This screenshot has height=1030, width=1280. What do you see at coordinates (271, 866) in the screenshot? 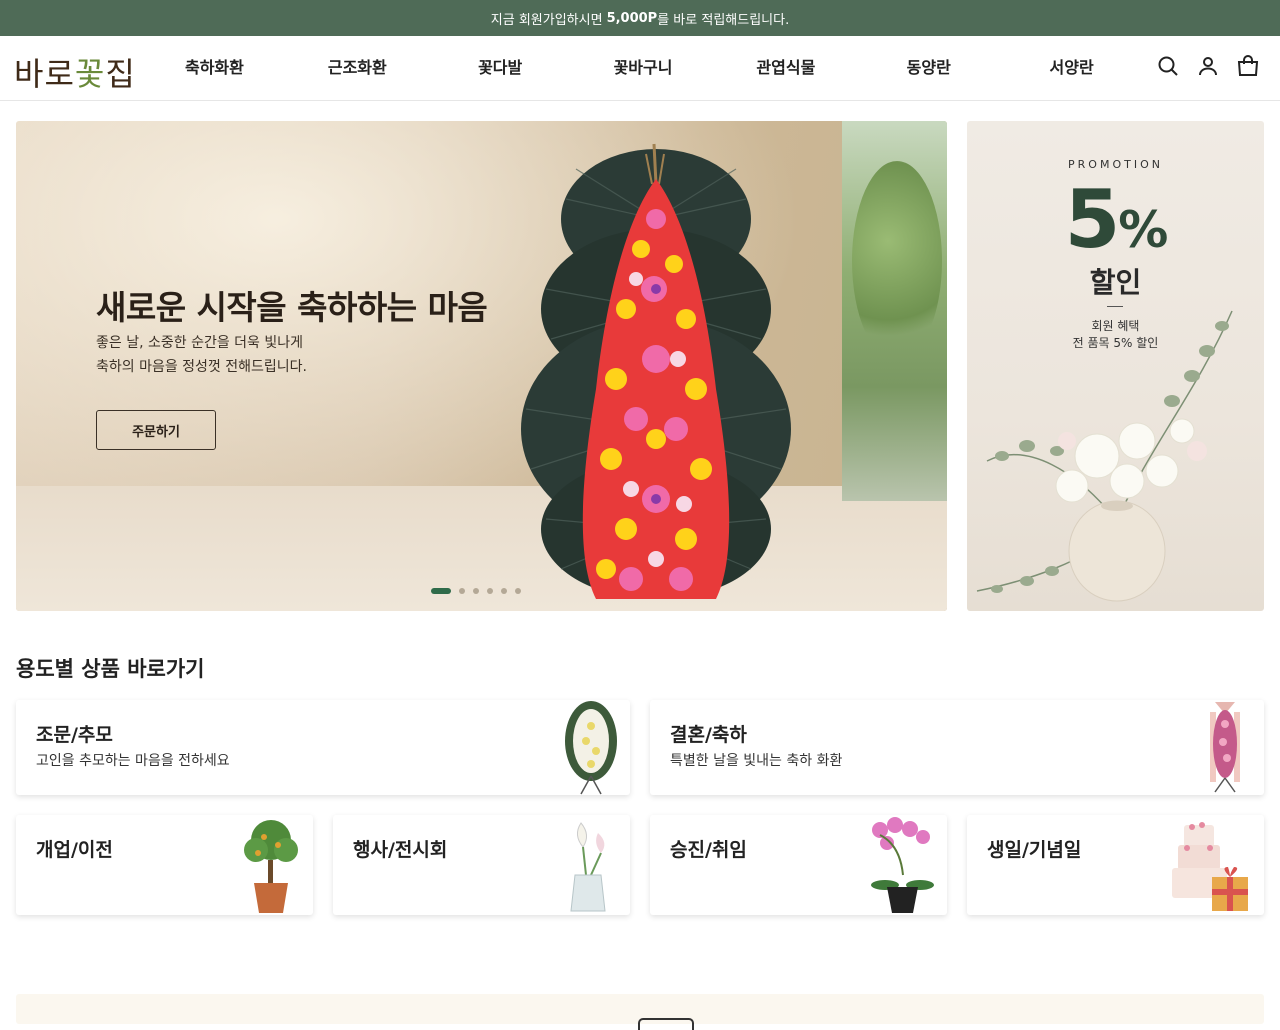
I see `money-tree-icon` at bounding box center [271, 866].